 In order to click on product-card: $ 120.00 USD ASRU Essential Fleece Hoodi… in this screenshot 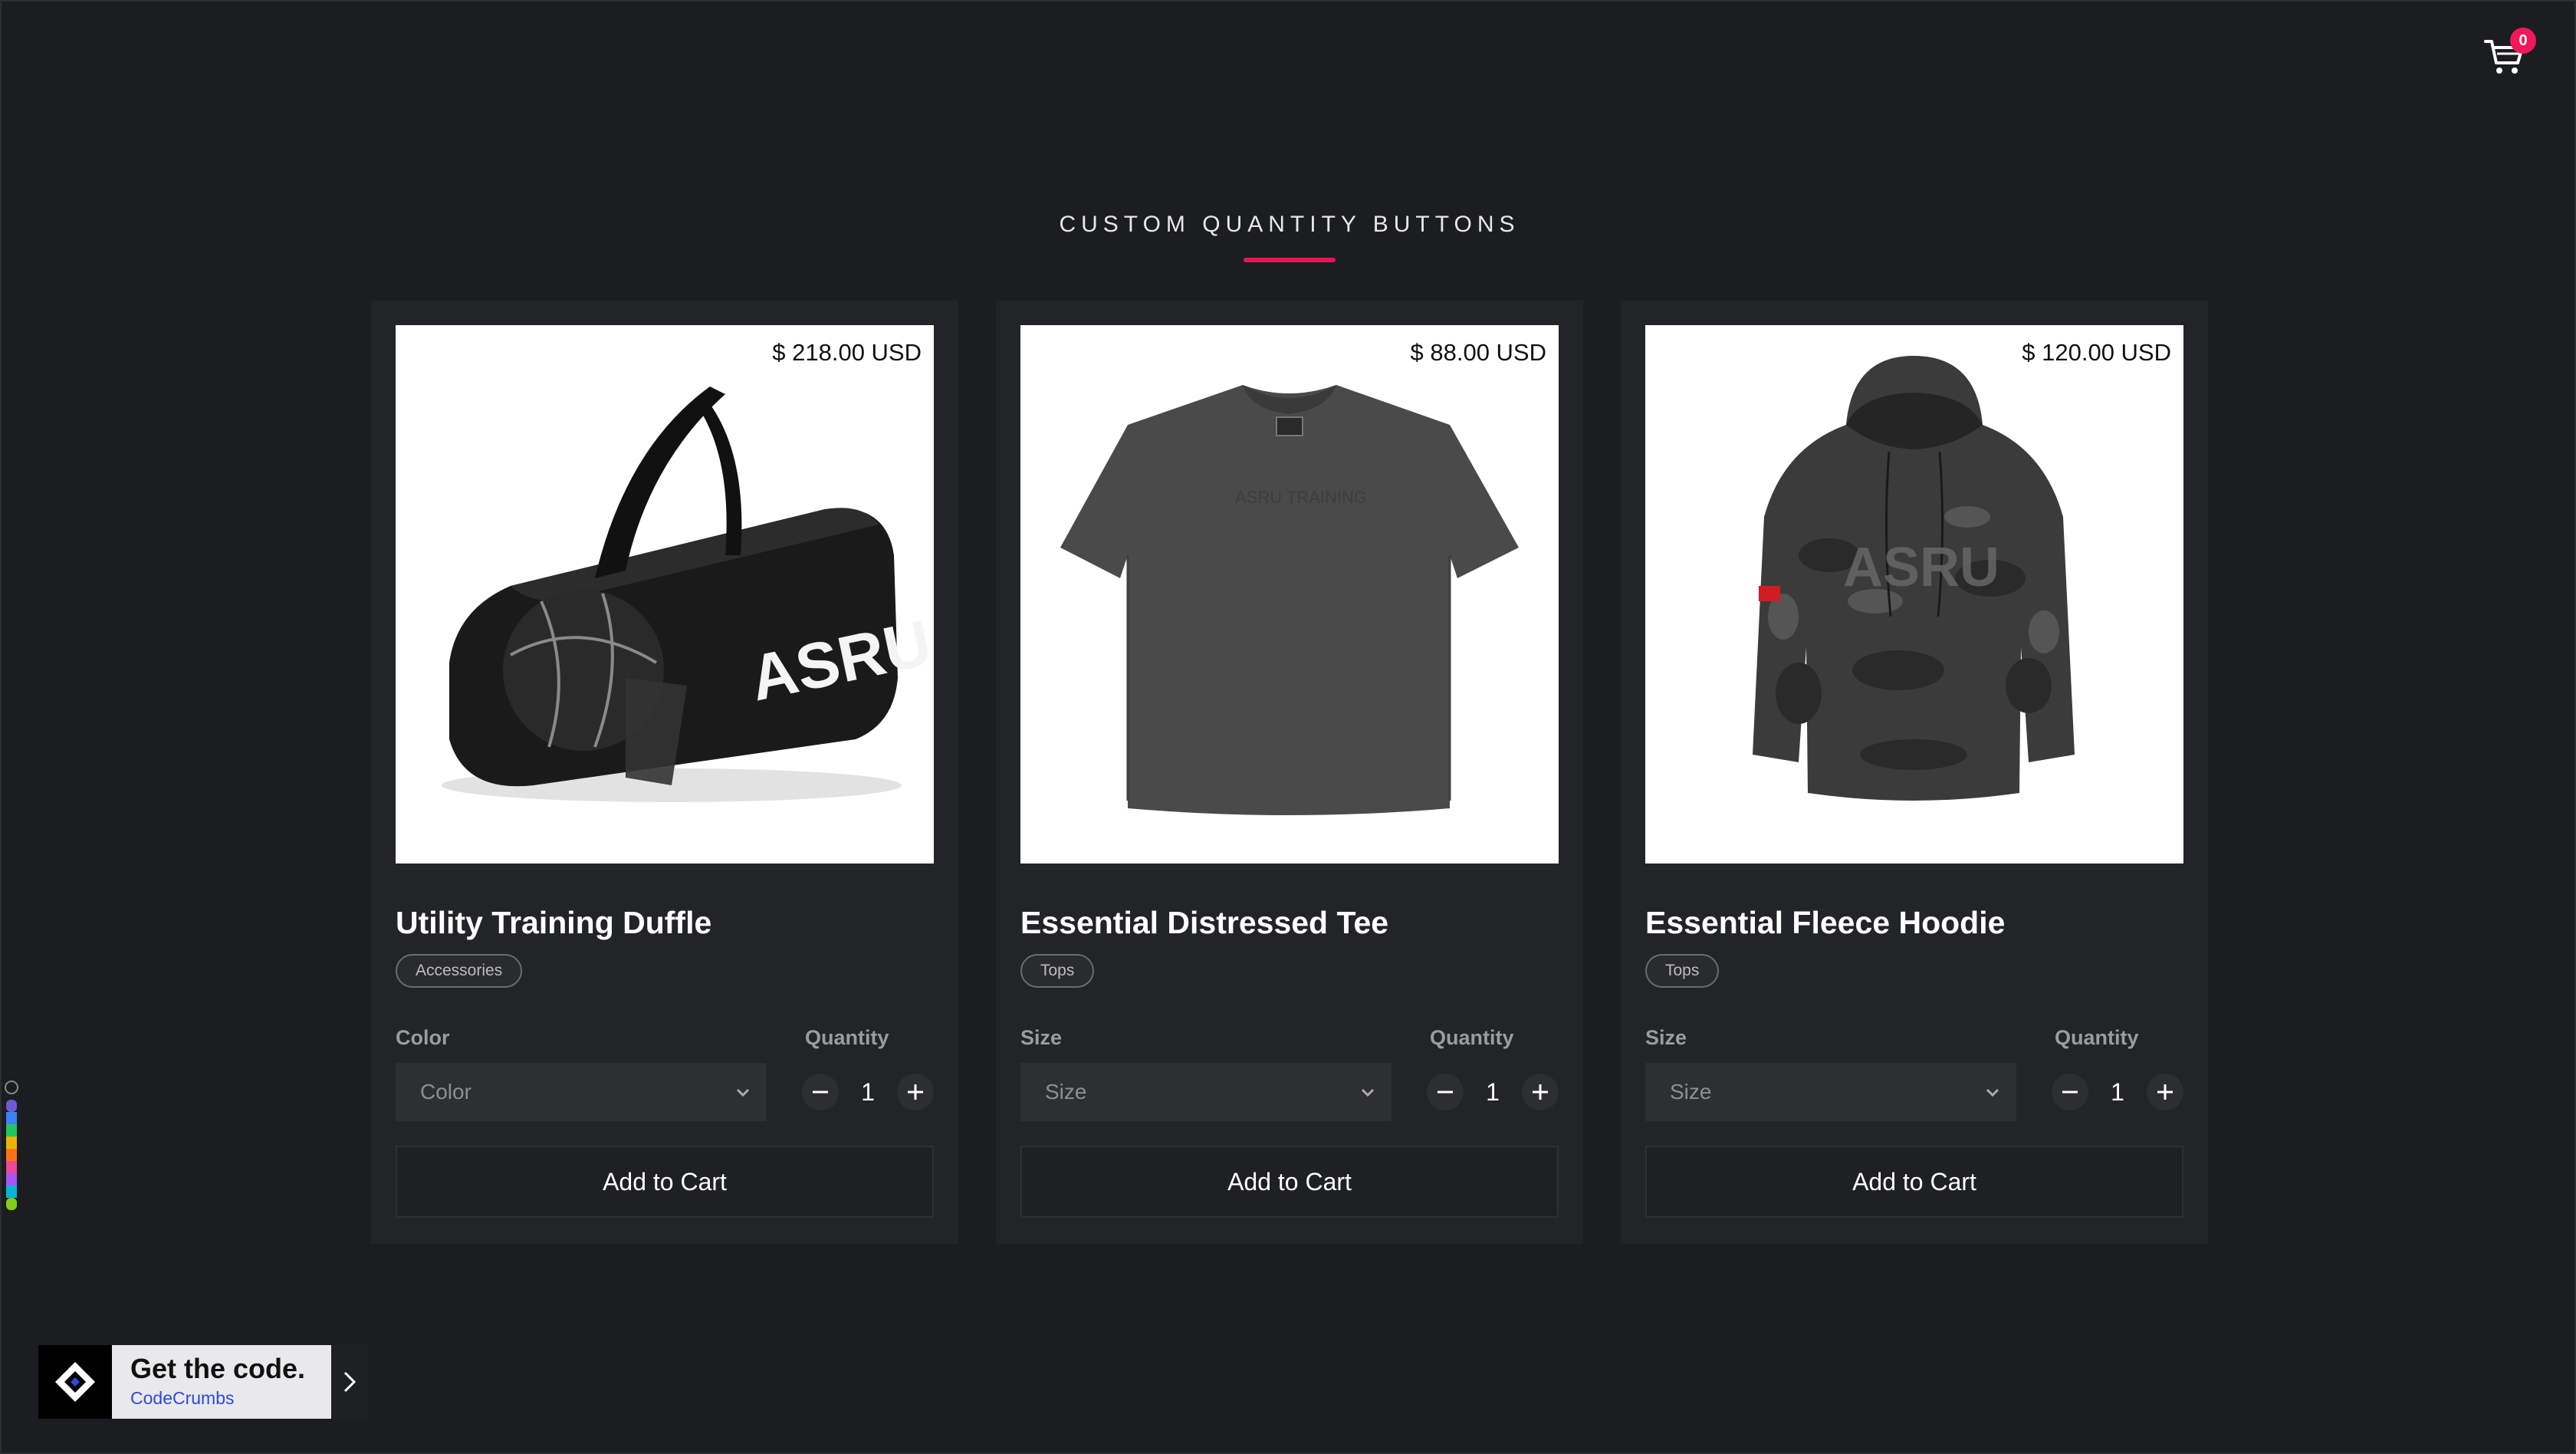, I will do `click(1915, 772)`.